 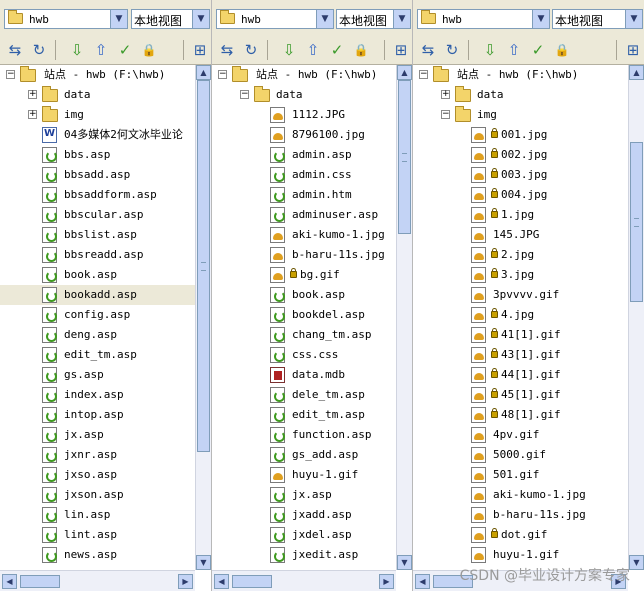 I want to click on tree-file-row: 001.jpg, so click(x=520, y=135).